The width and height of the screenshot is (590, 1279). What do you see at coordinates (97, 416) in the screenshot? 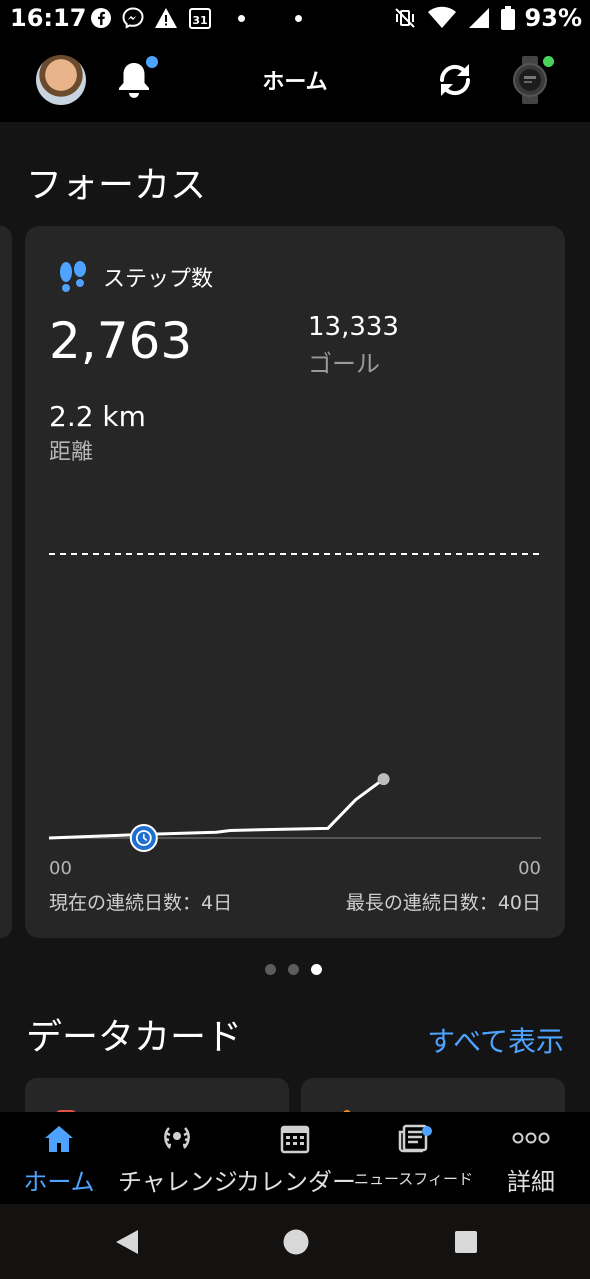
I see `distance-value: 2.2 km` at bounding box center [97, 416].